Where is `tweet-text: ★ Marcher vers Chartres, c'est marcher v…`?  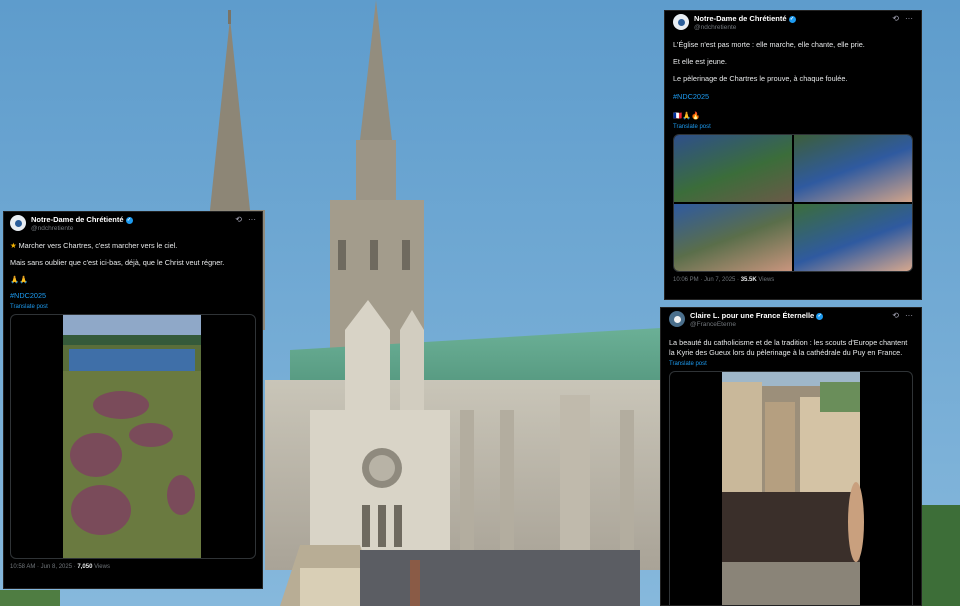
tweet-text: ★ Marcher vers Chartres, c'est marcher v… is located at coordinates (133, 271).